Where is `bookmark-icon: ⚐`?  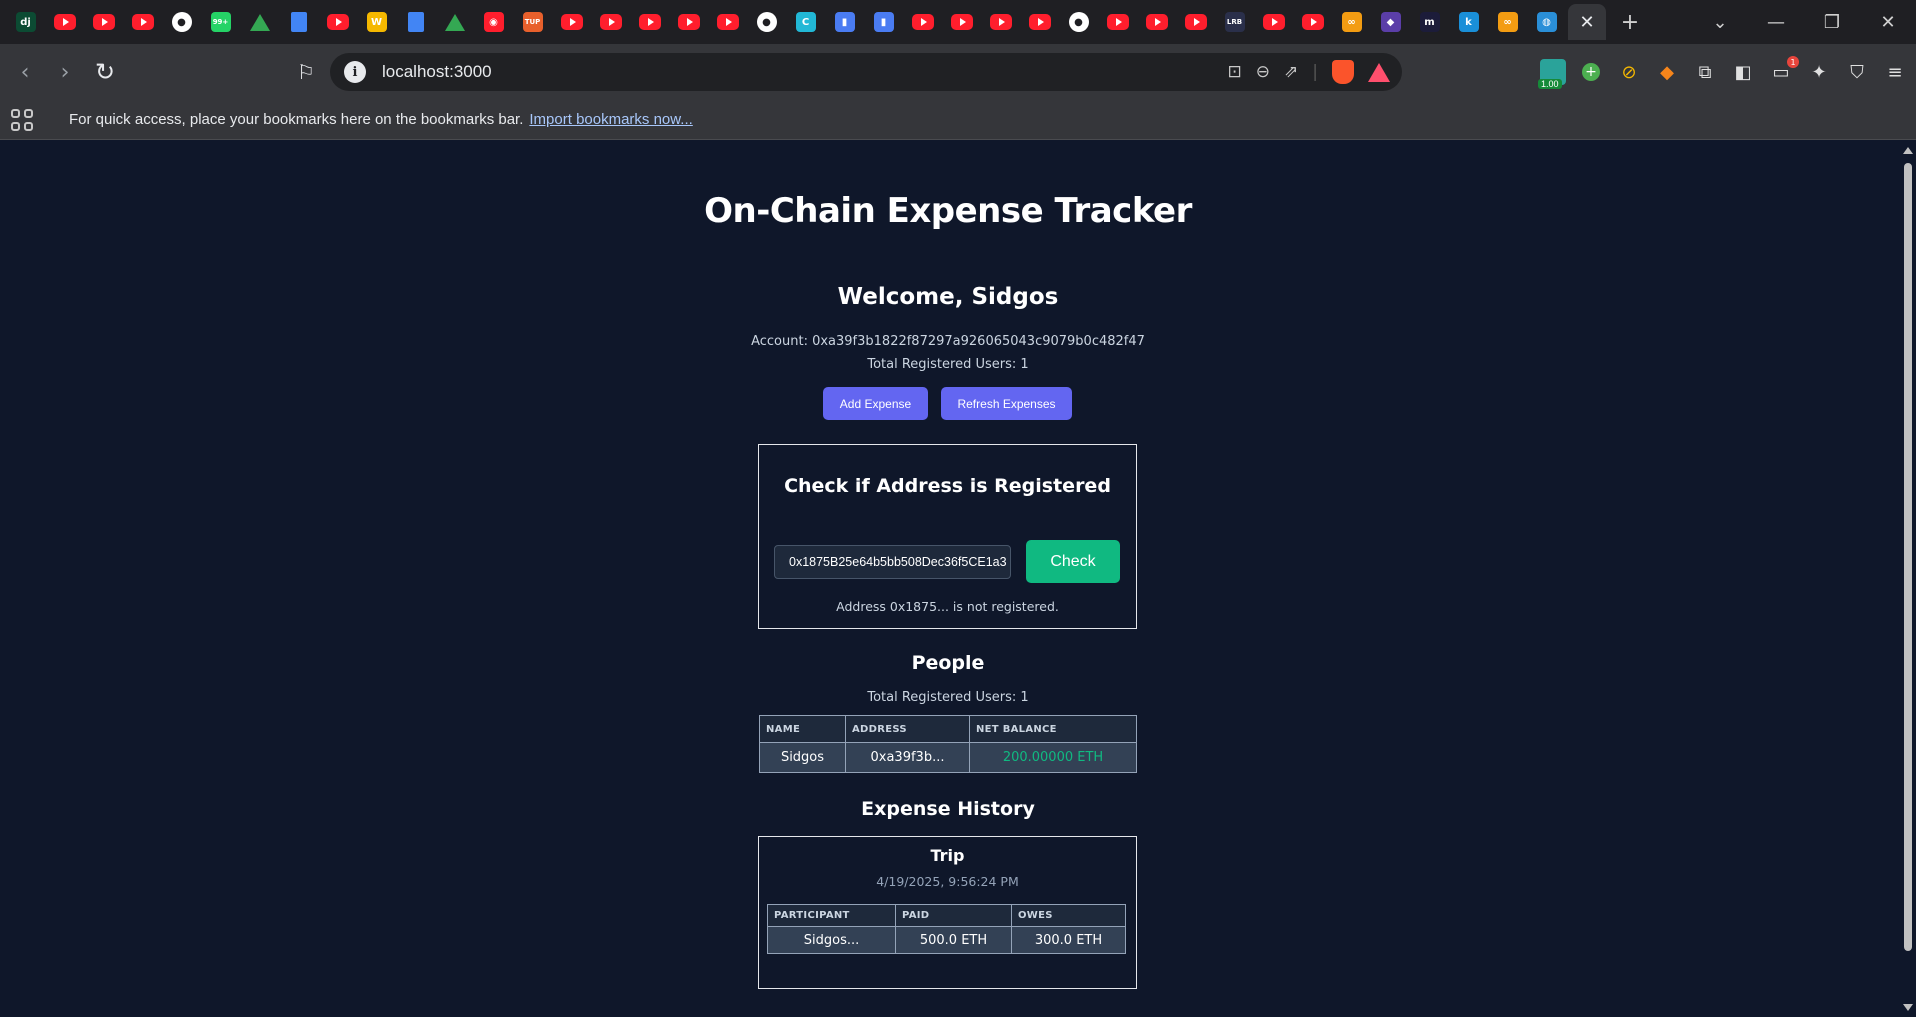 bookmark-icon: ⚐ is located at coordinates (306, 72).